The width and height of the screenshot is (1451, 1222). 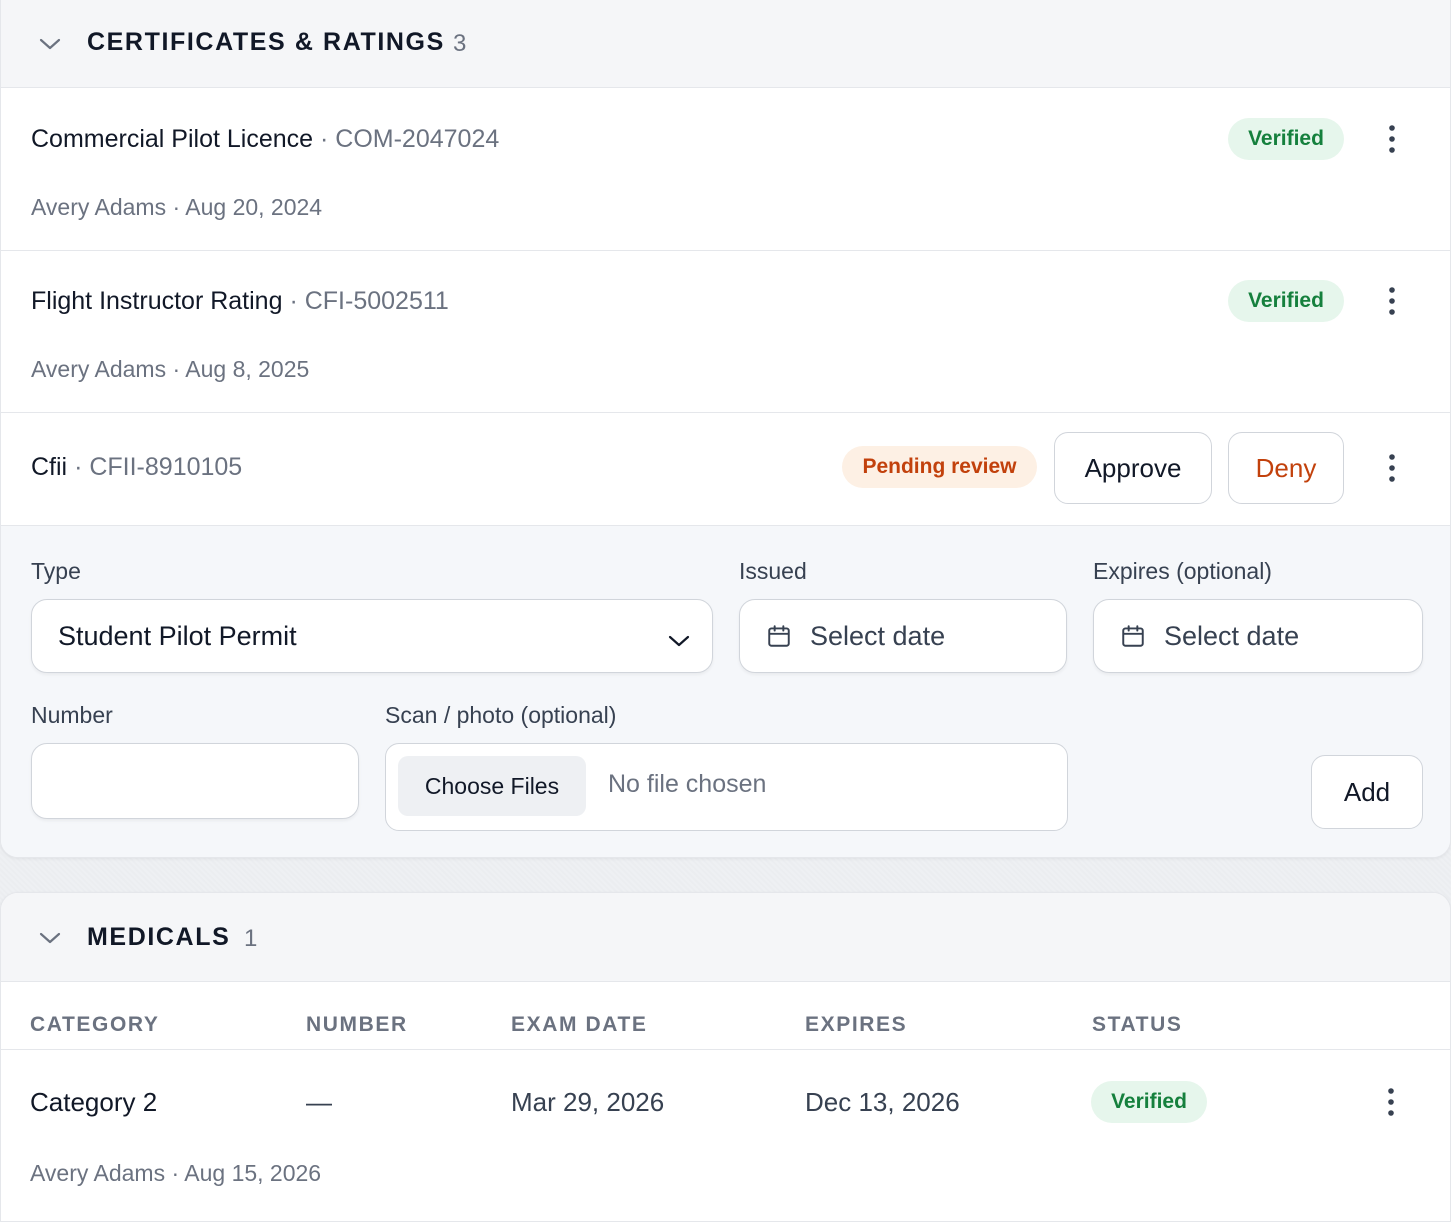 I want to click on expires-date-placeholder: Select date, so click(x=1232, y=635).